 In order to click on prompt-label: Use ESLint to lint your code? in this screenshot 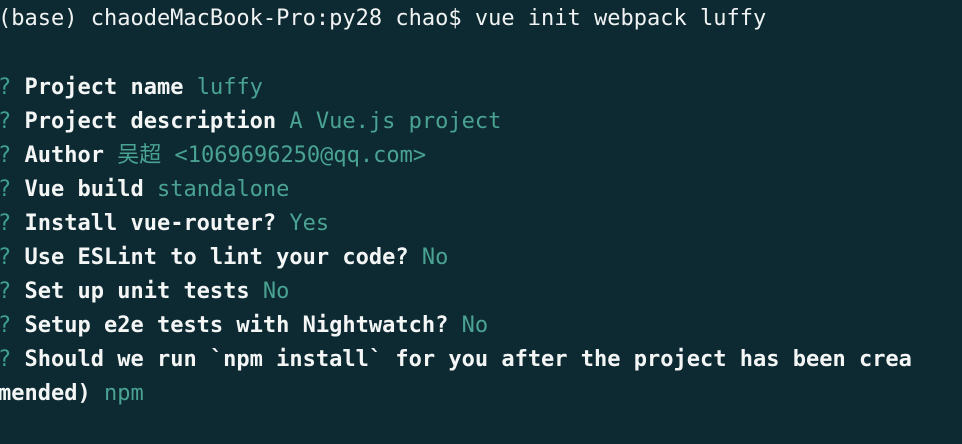, I will do `click(216, 257)`.